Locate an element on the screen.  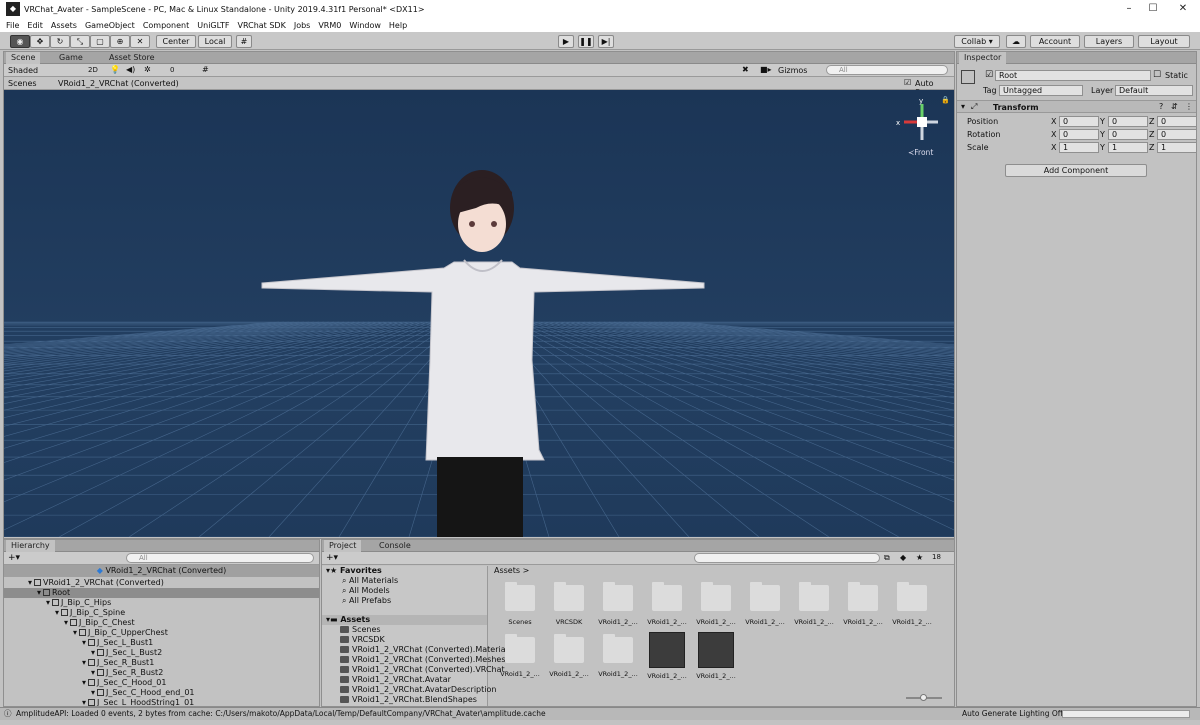
audio-icon: ◀) is located at coordinates (130, 69).